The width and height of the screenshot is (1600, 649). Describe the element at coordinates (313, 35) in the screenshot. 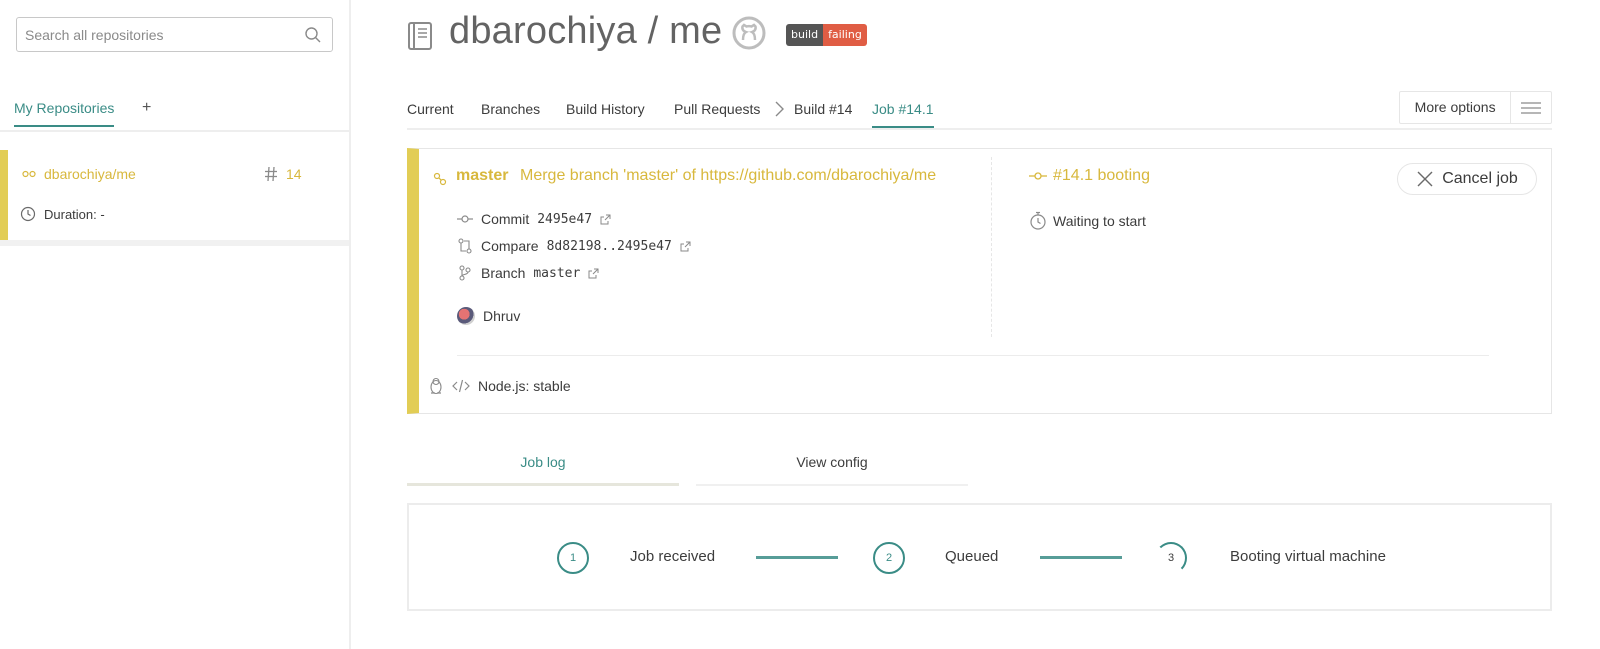

I see `search-icon` at that location.